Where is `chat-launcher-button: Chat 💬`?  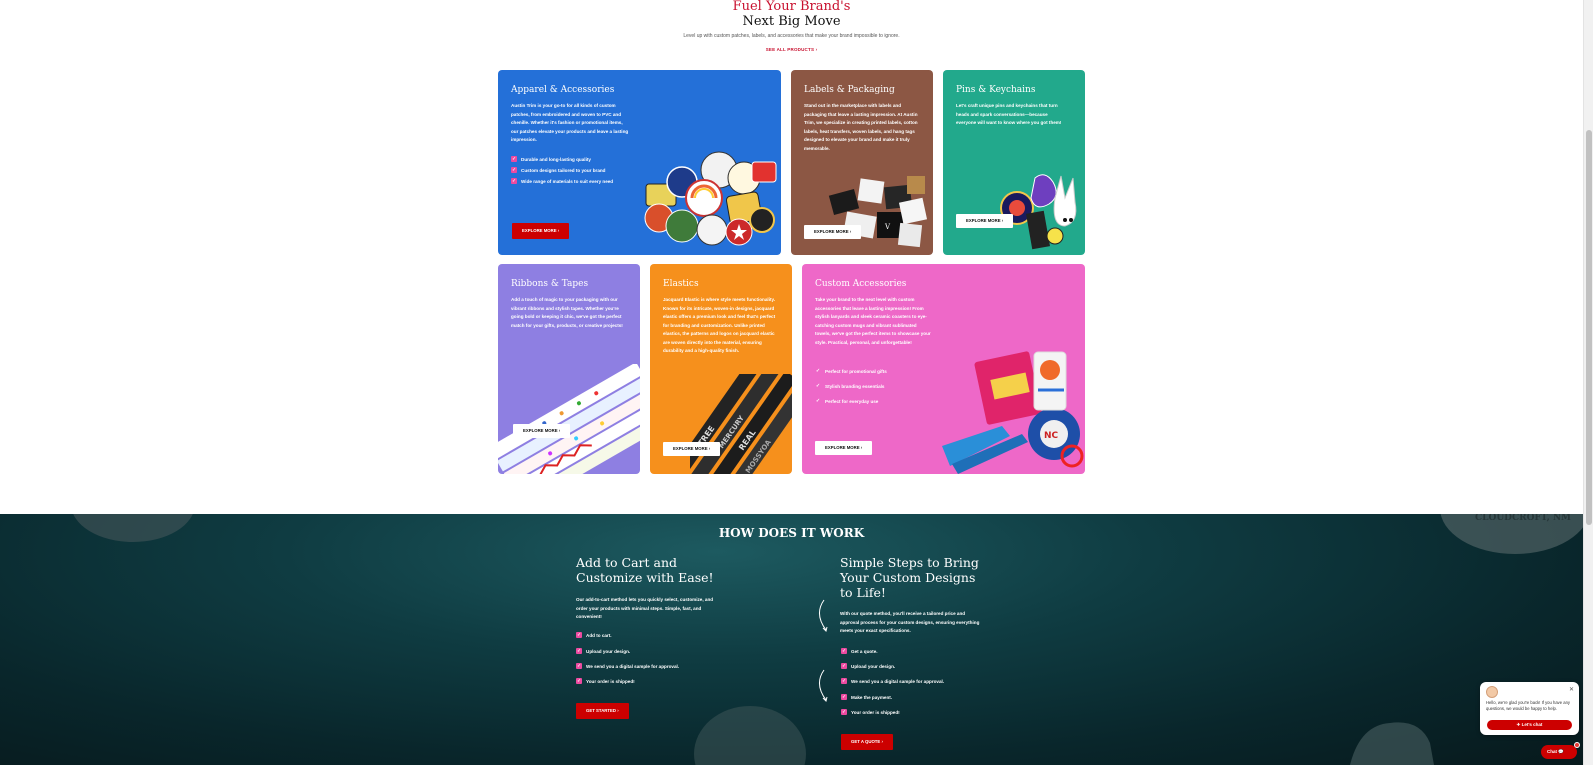
chat-launcher-button: Chat 💬 is located at coordinates (1559, 752).